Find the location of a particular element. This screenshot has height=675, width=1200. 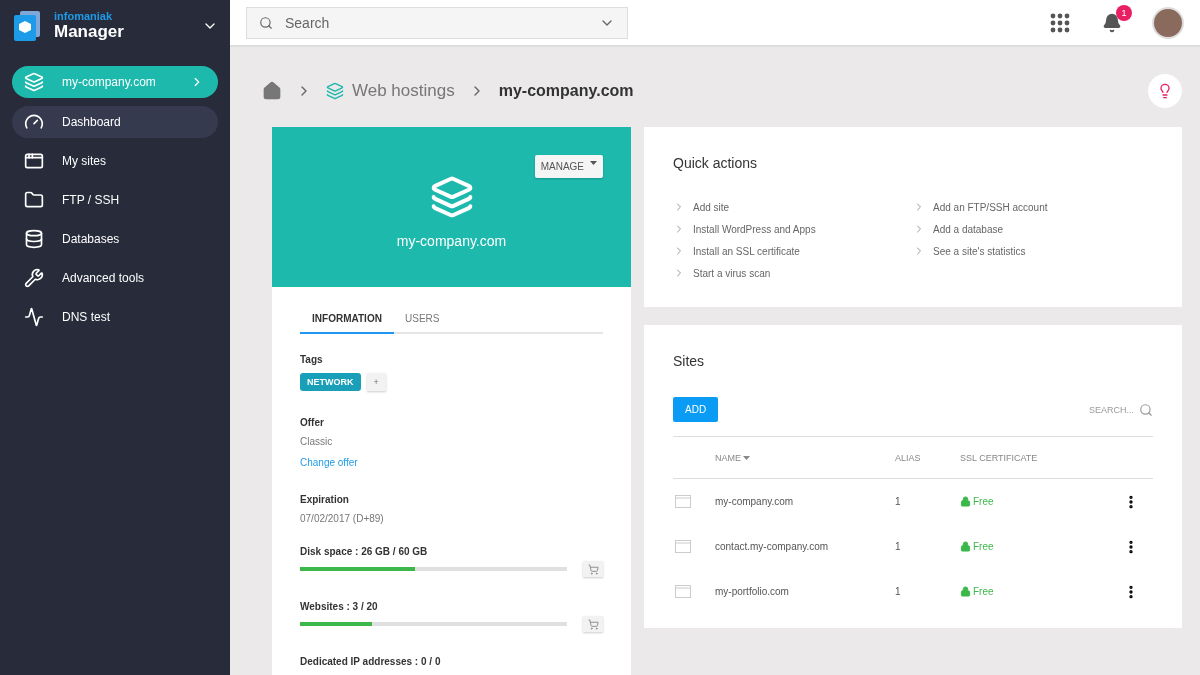

breadcrumb-link: Web hostings is located at coordinates (390, 91).